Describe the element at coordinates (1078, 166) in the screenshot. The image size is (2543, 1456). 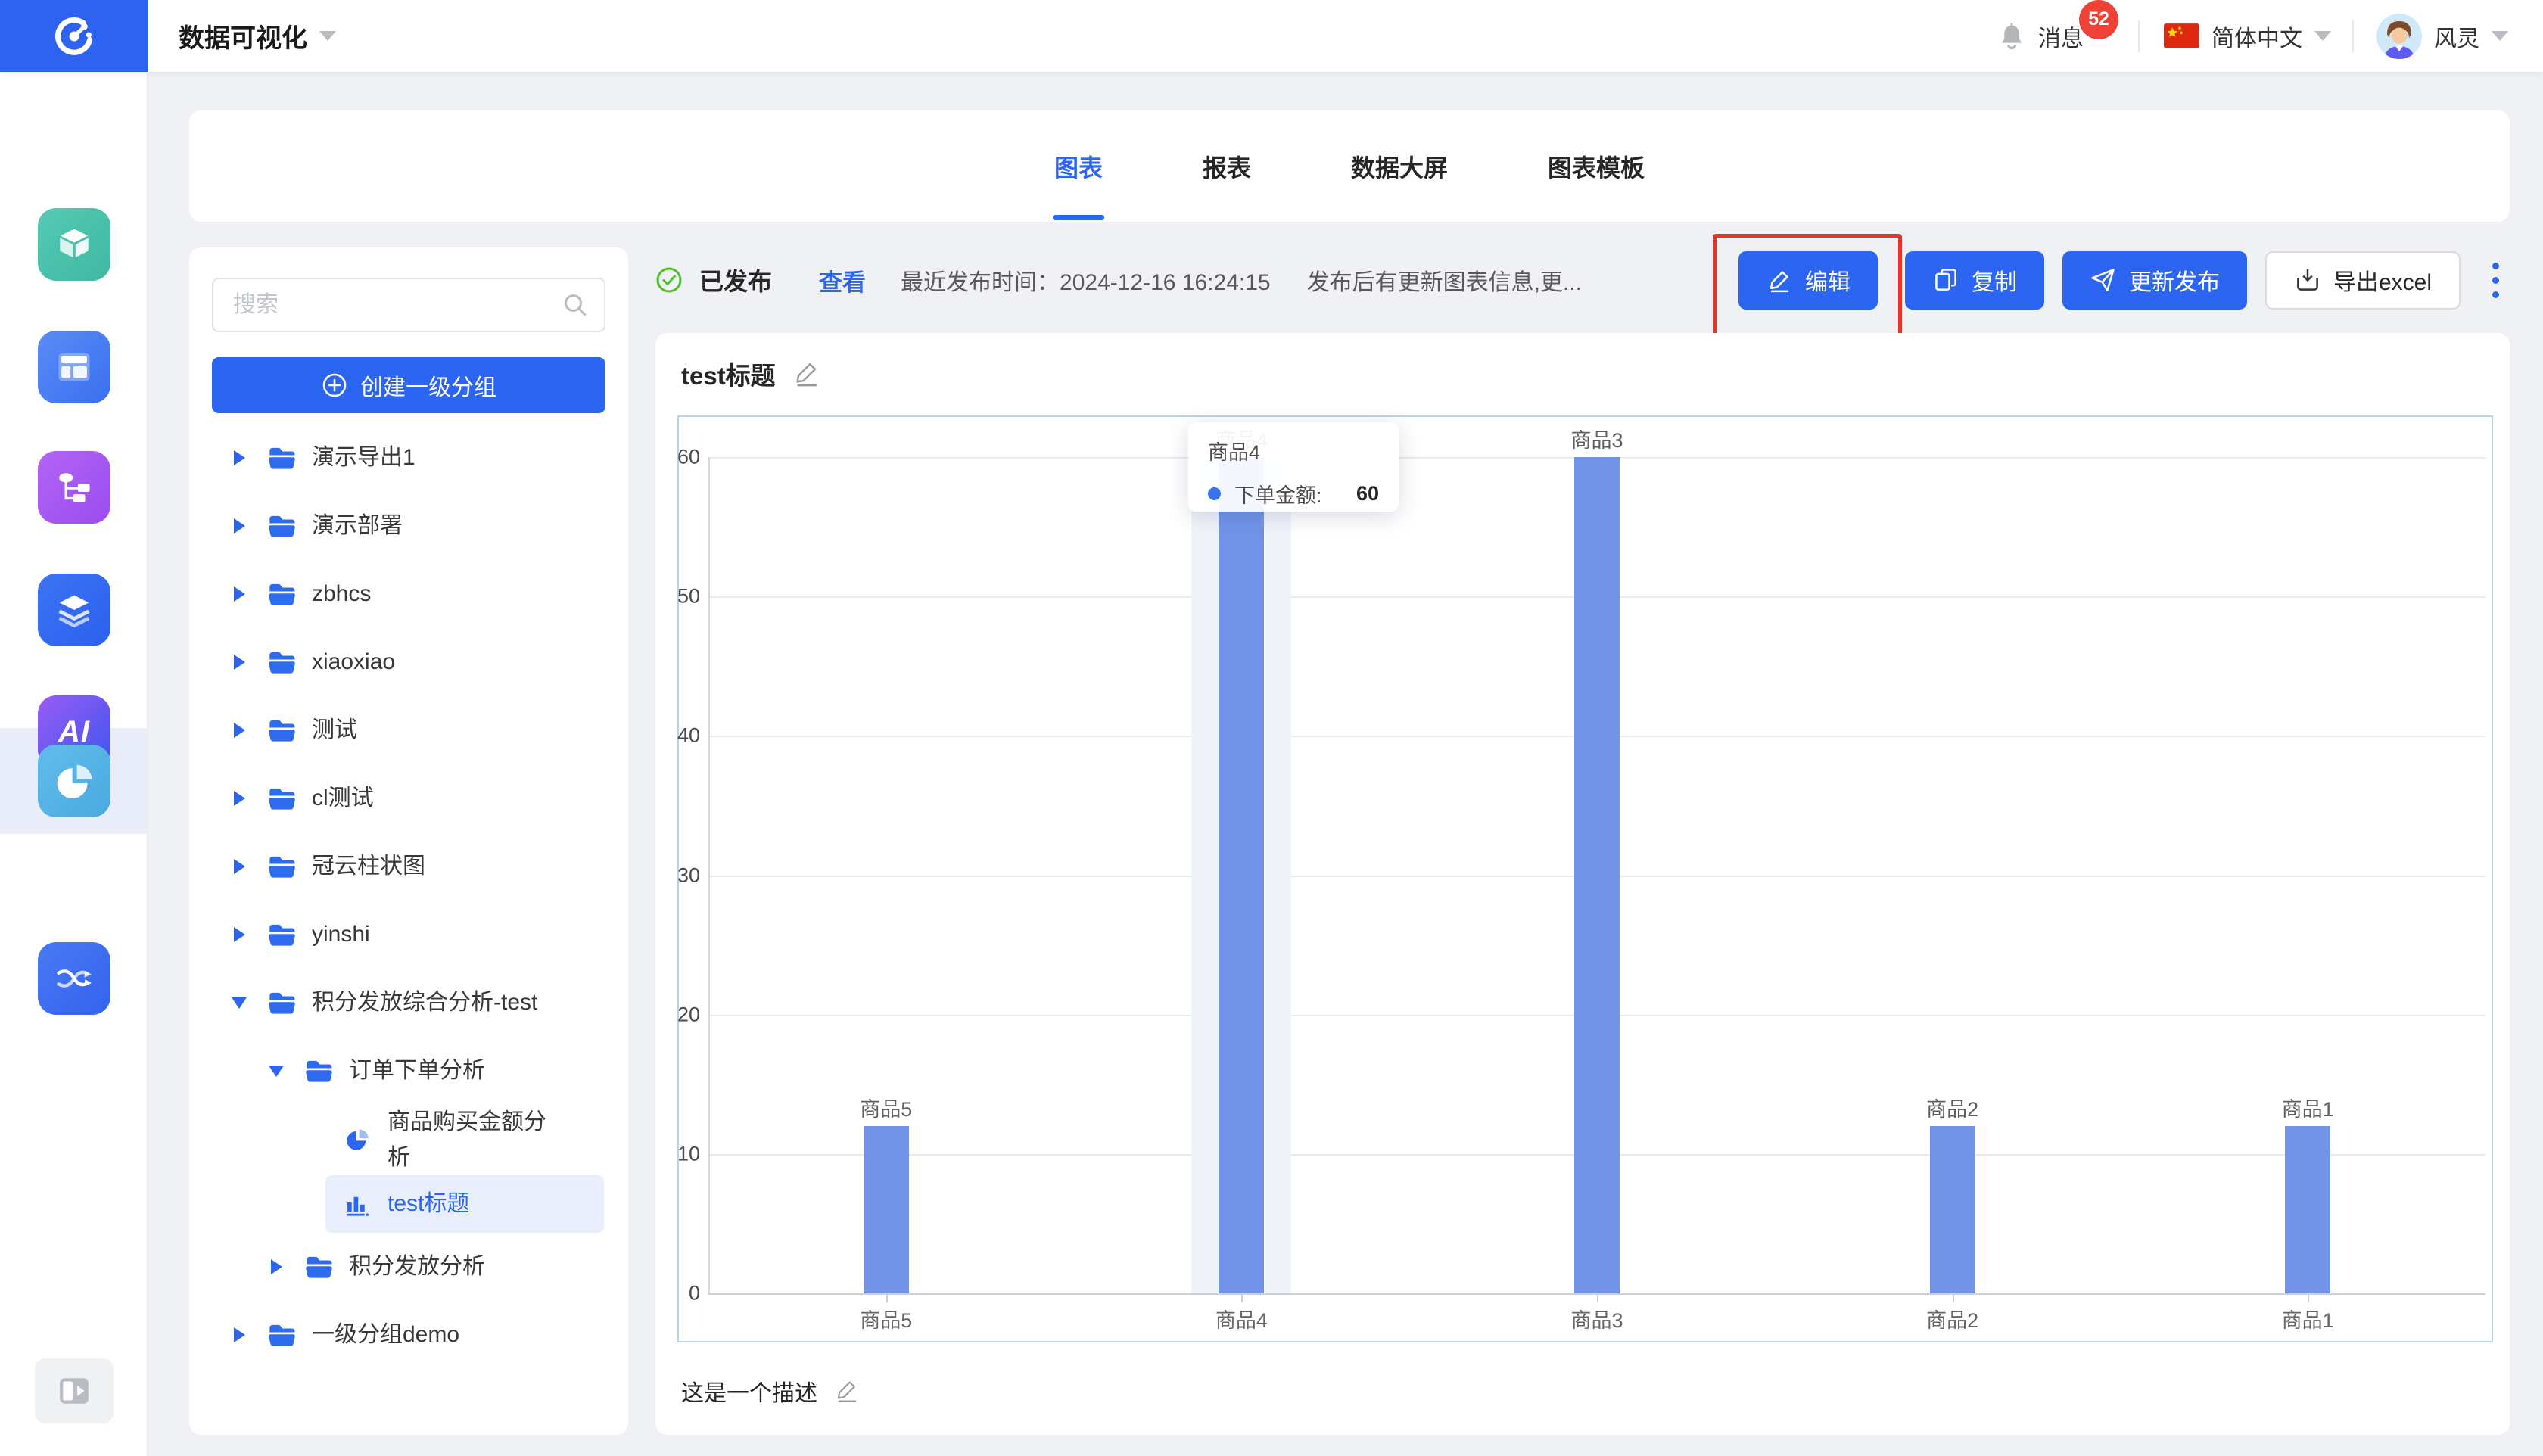
I see `tab-1: 图表` at that location.